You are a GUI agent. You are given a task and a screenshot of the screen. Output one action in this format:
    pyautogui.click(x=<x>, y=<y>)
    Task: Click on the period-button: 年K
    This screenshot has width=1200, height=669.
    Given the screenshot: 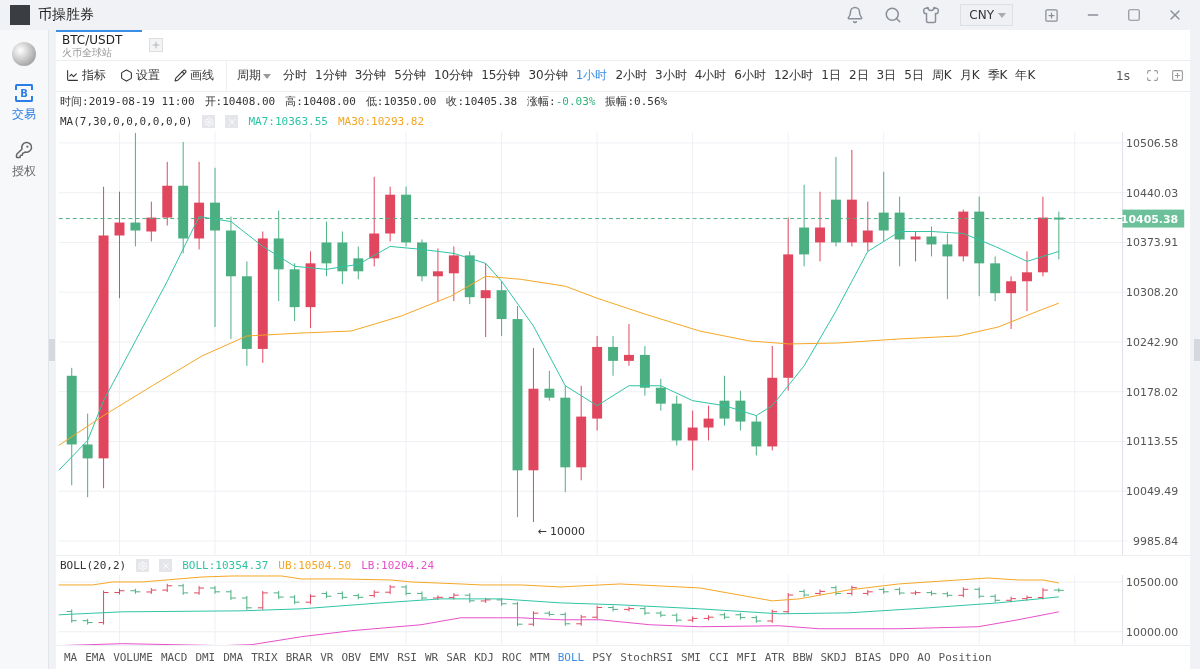 What is the action you would take?
    pyautogui.click(x=1025, y=76)
    